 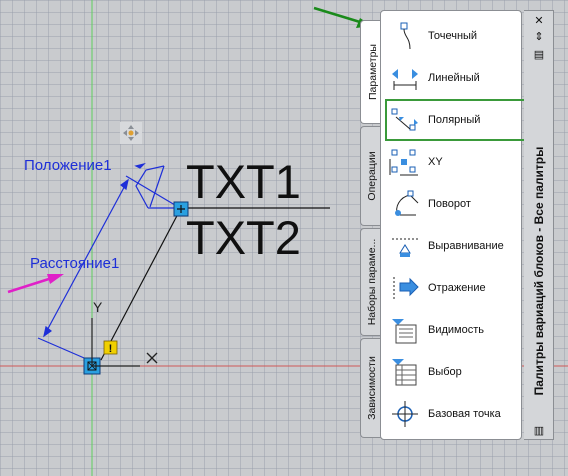 What do you see at coordinates (131, 133) in the screenshot?
I see `move-grip-icon` at bounding box center [131, 133].